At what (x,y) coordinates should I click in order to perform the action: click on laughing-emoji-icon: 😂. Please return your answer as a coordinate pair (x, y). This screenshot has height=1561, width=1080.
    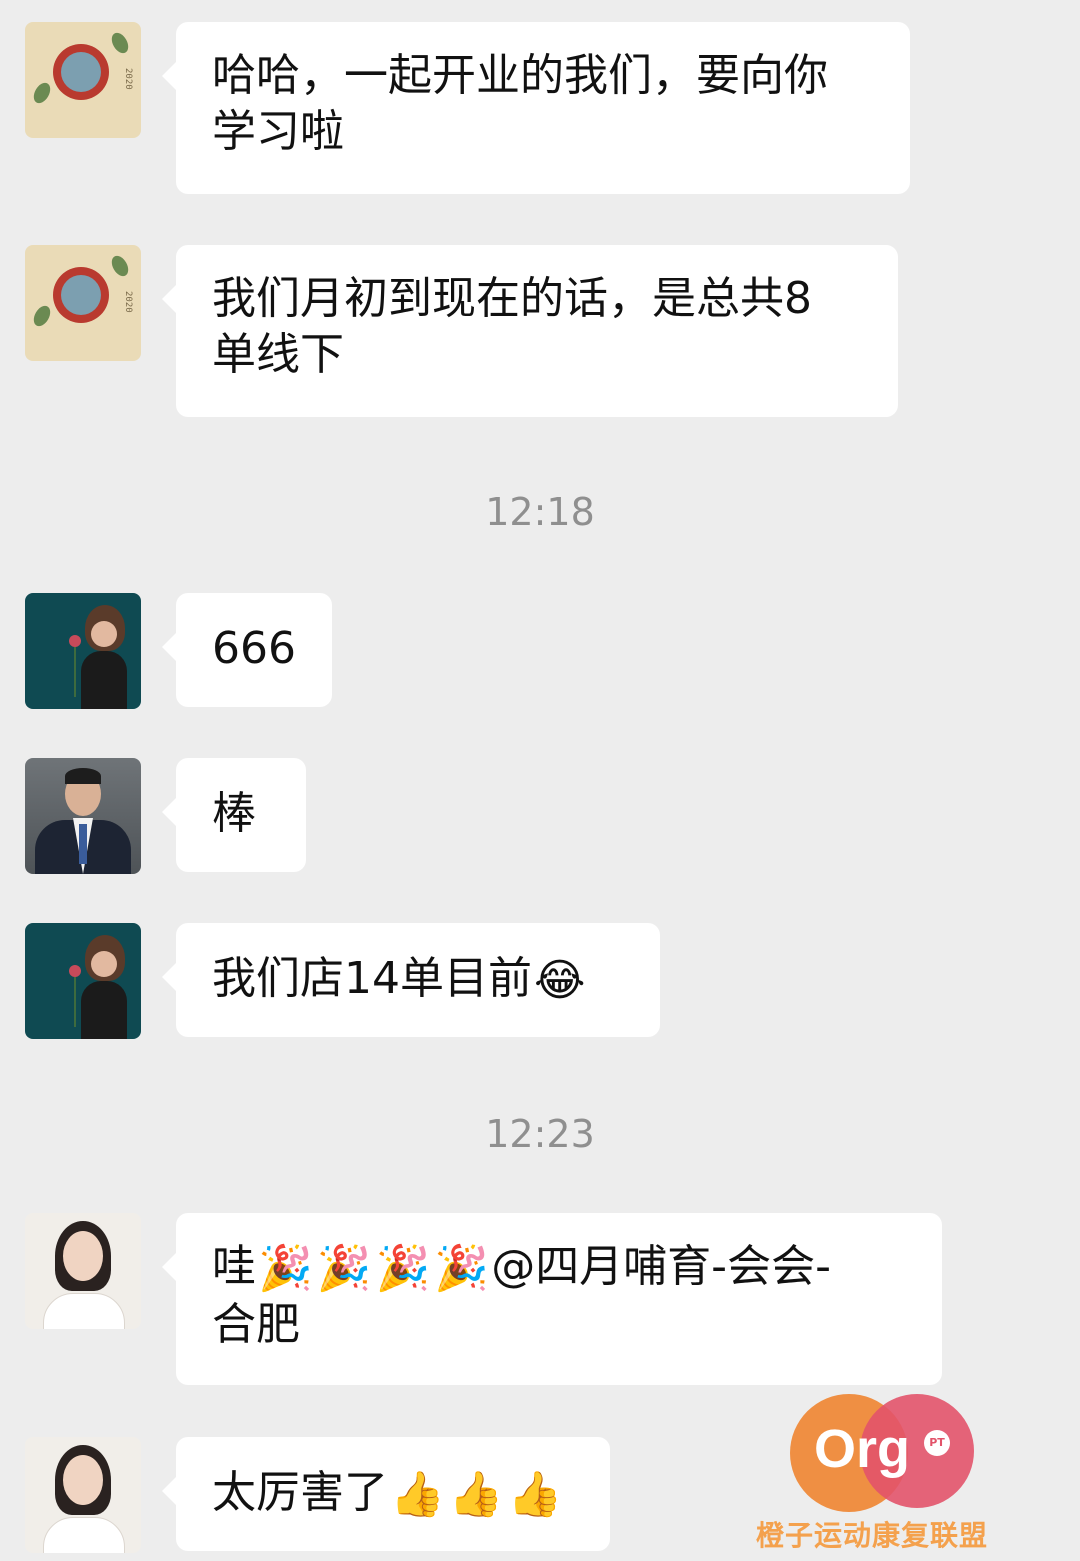
    Looking at the image, I should click on (560, 980).